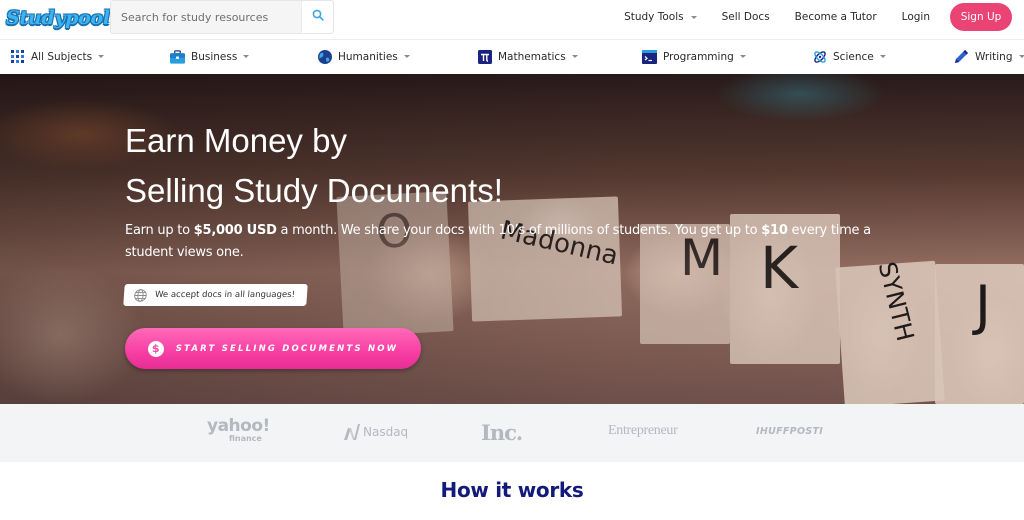 The height and width of the screenshot is (520, 1024). I want to click on subject-science: Science, so click(849, 56).